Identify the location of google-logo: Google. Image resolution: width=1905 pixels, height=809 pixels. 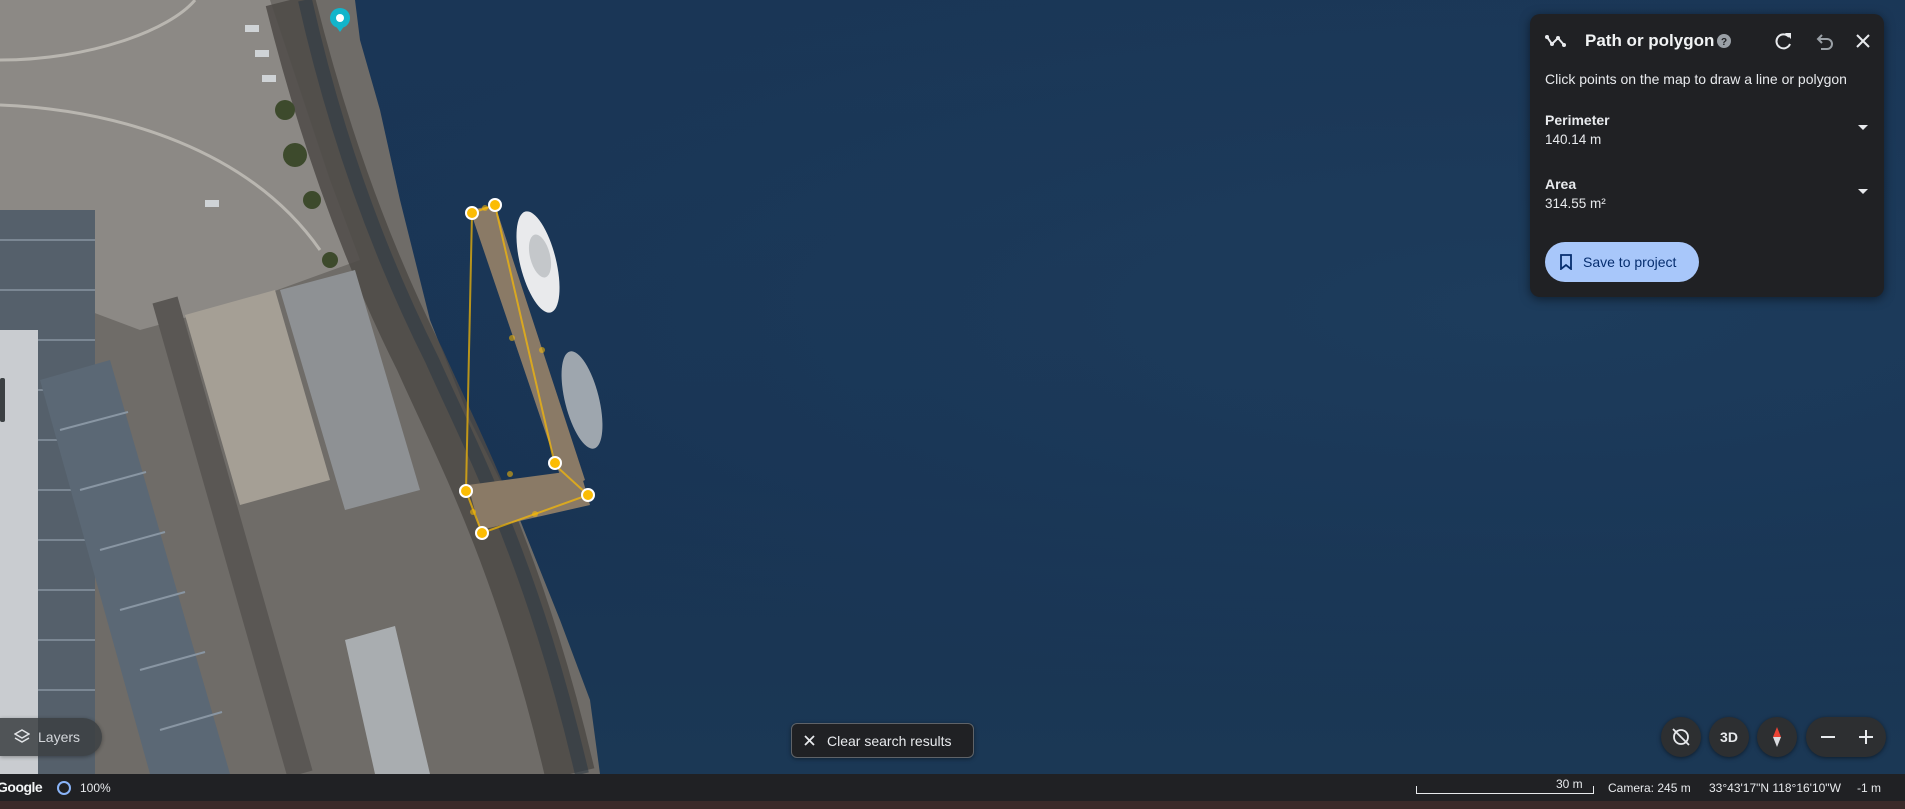
(21, 787).